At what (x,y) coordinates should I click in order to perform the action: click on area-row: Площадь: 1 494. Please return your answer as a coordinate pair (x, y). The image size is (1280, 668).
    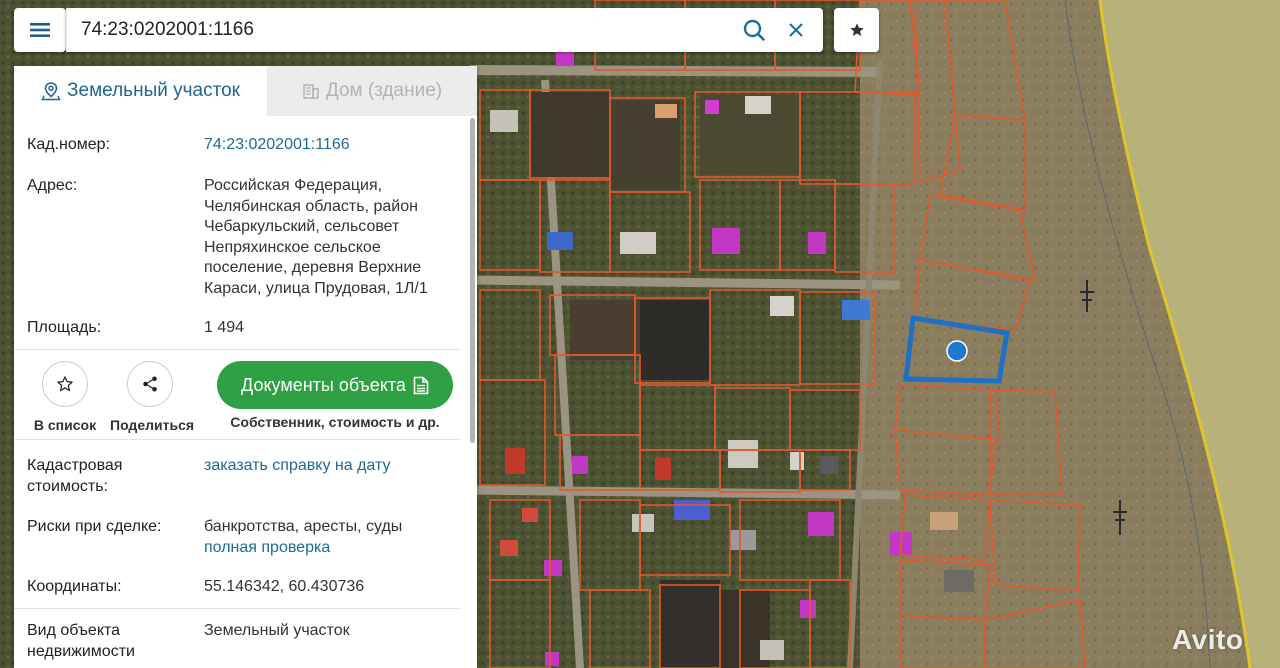
    Looking at the image, I should click on (242, 329).